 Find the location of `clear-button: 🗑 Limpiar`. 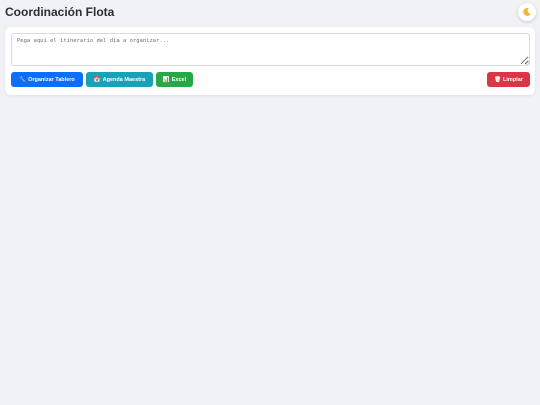

clear-button: 🗑 Limpiar is located at coordinates (508, 79).